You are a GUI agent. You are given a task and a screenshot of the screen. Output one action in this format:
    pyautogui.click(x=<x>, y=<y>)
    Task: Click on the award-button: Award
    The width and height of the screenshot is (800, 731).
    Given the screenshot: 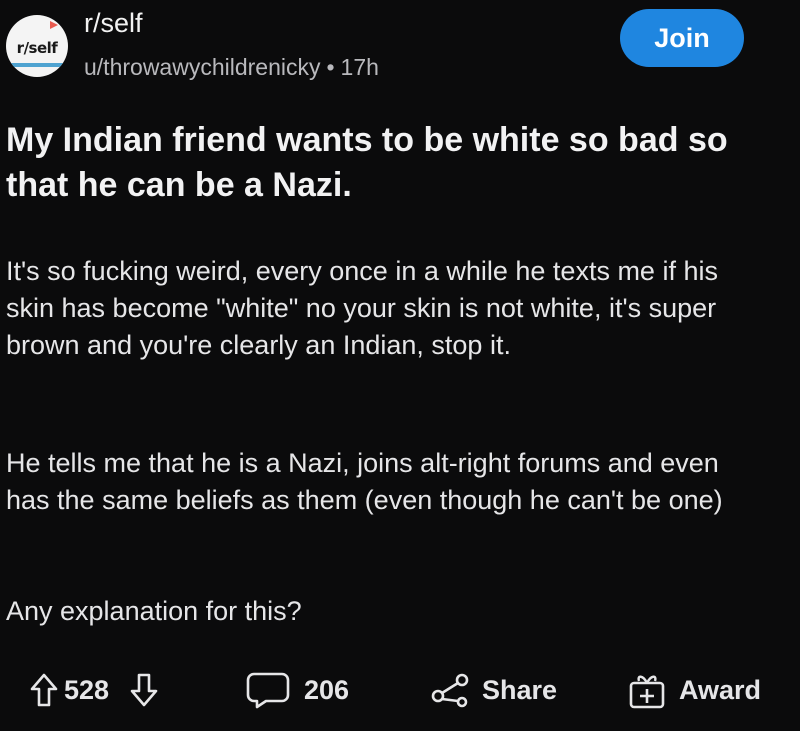 What is the action you would take?
    pyautogui.click(x=694, y=690)
    